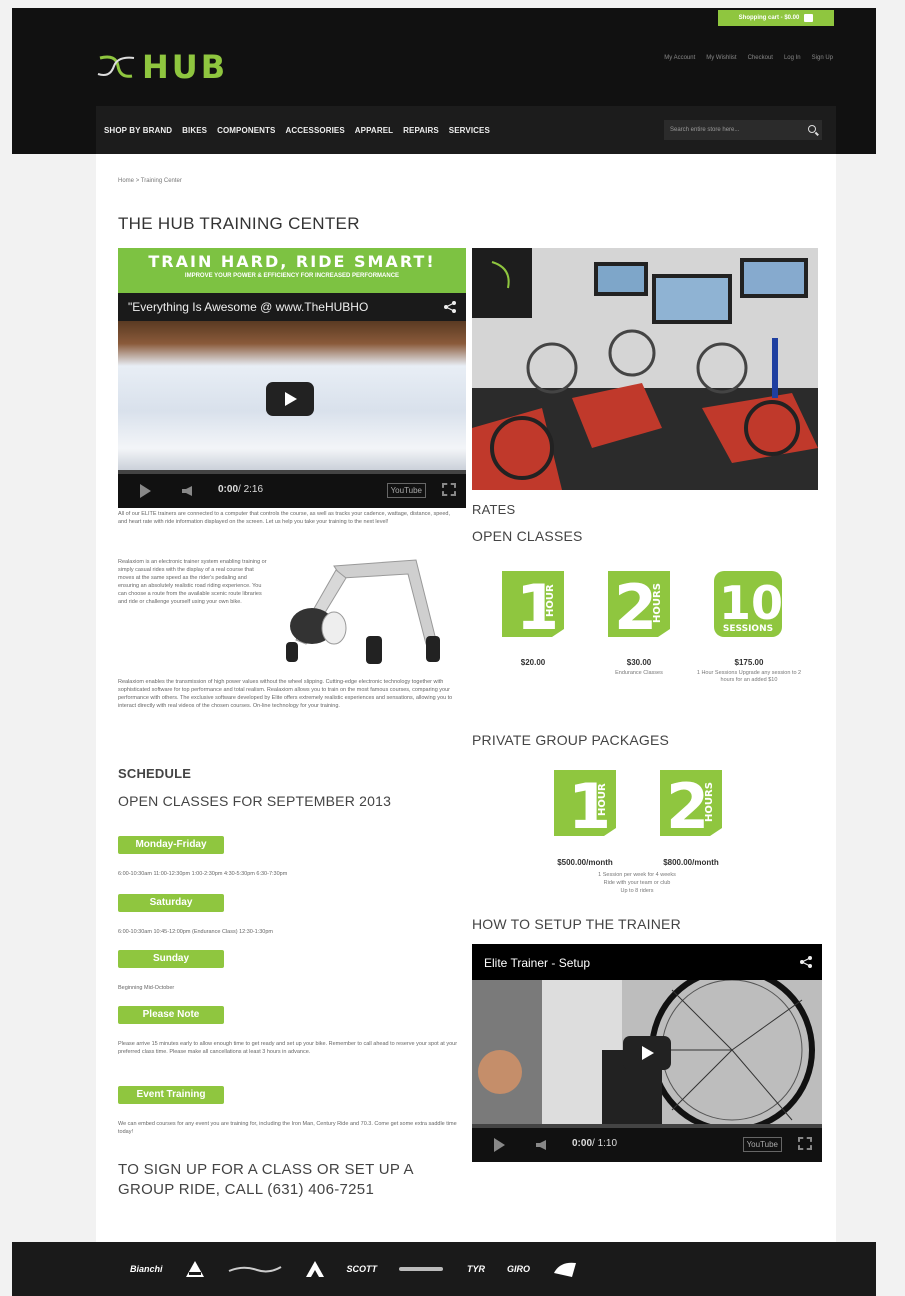 The width and height of the screenshot is (905, 1296). What do you see at coordinates (422, 1269) in the screenshot?
I see `brand-logo-wordmark` at bounding box center [422, 1269].